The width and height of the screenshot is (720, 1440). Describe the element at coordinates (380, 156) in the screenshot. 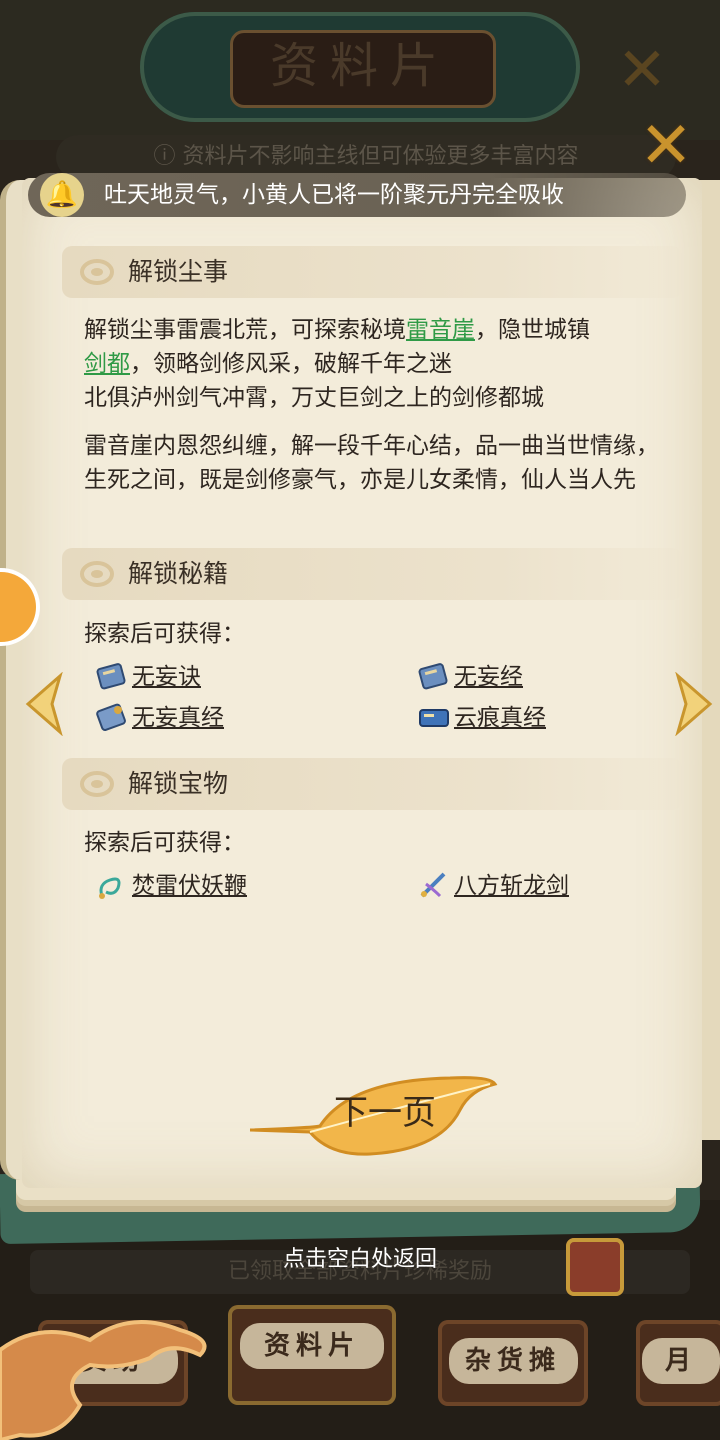

I see `background-notice-text: 资料片不影响主线但可体验更多丰富内容` at that location.